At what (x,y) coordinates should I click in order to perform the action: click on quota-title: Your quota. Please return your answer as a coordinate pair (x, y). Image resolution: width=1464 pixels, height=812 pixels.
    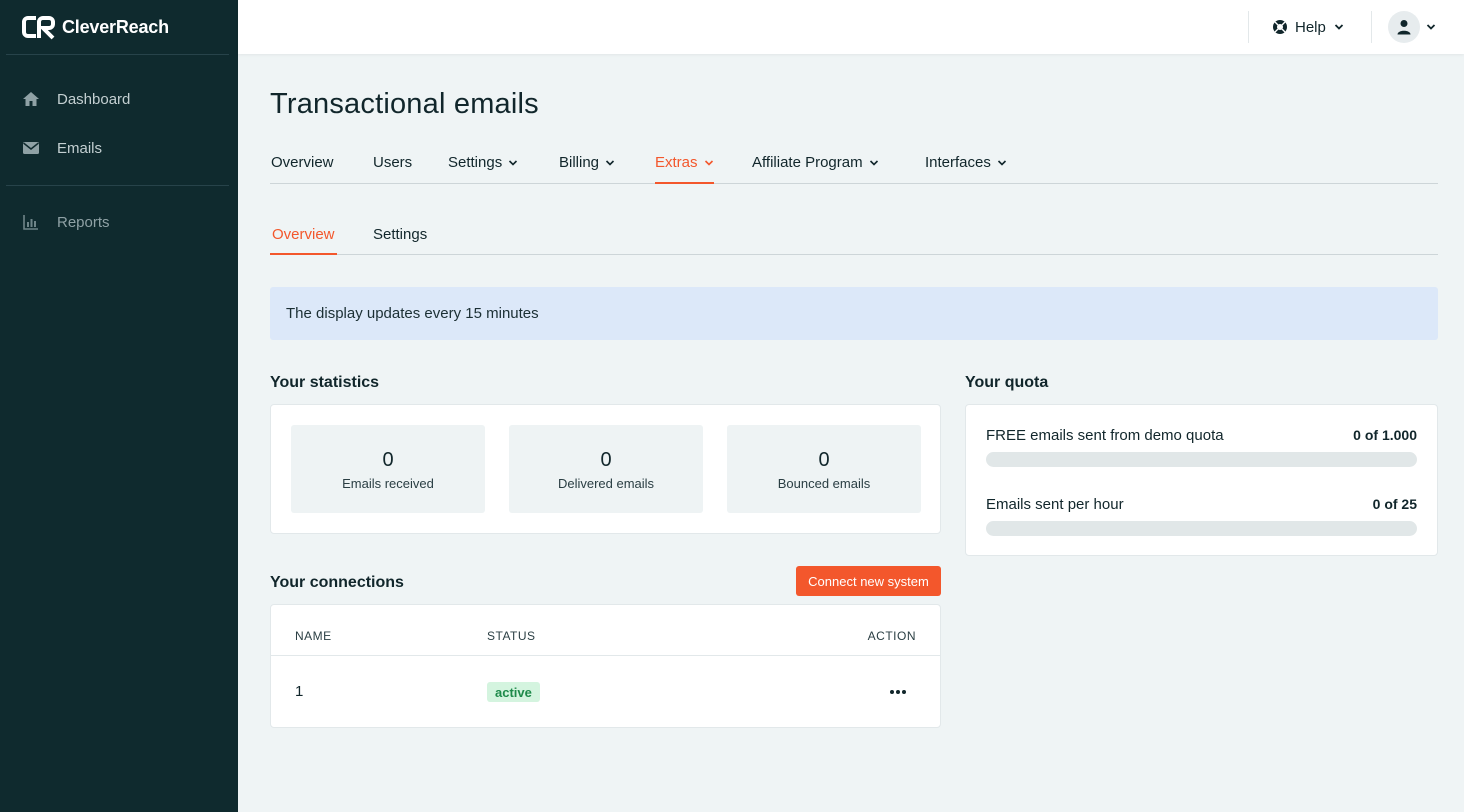
    Looking at the image, I should click on (1007, 382).